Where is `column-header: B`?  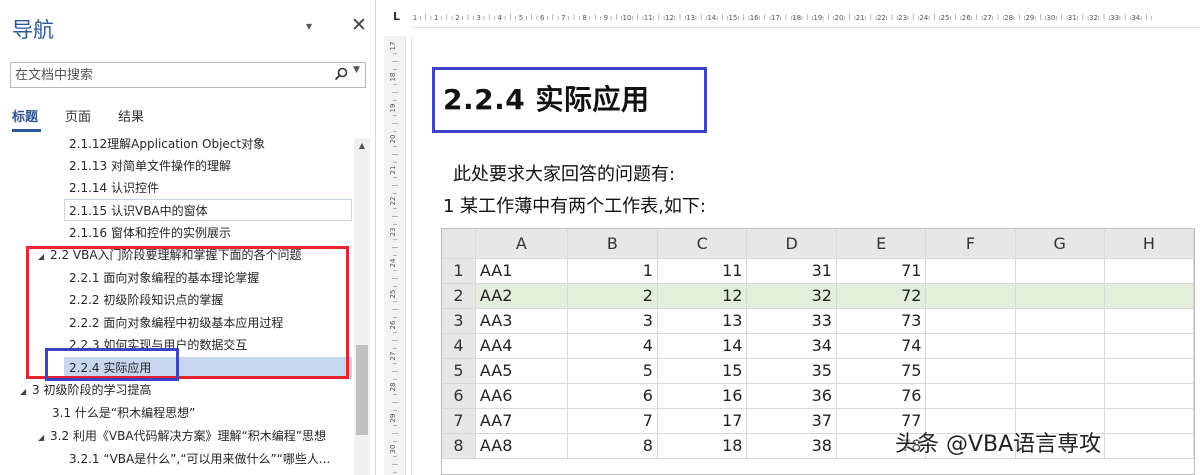
column-header: B is located at coordinates (612, 244).